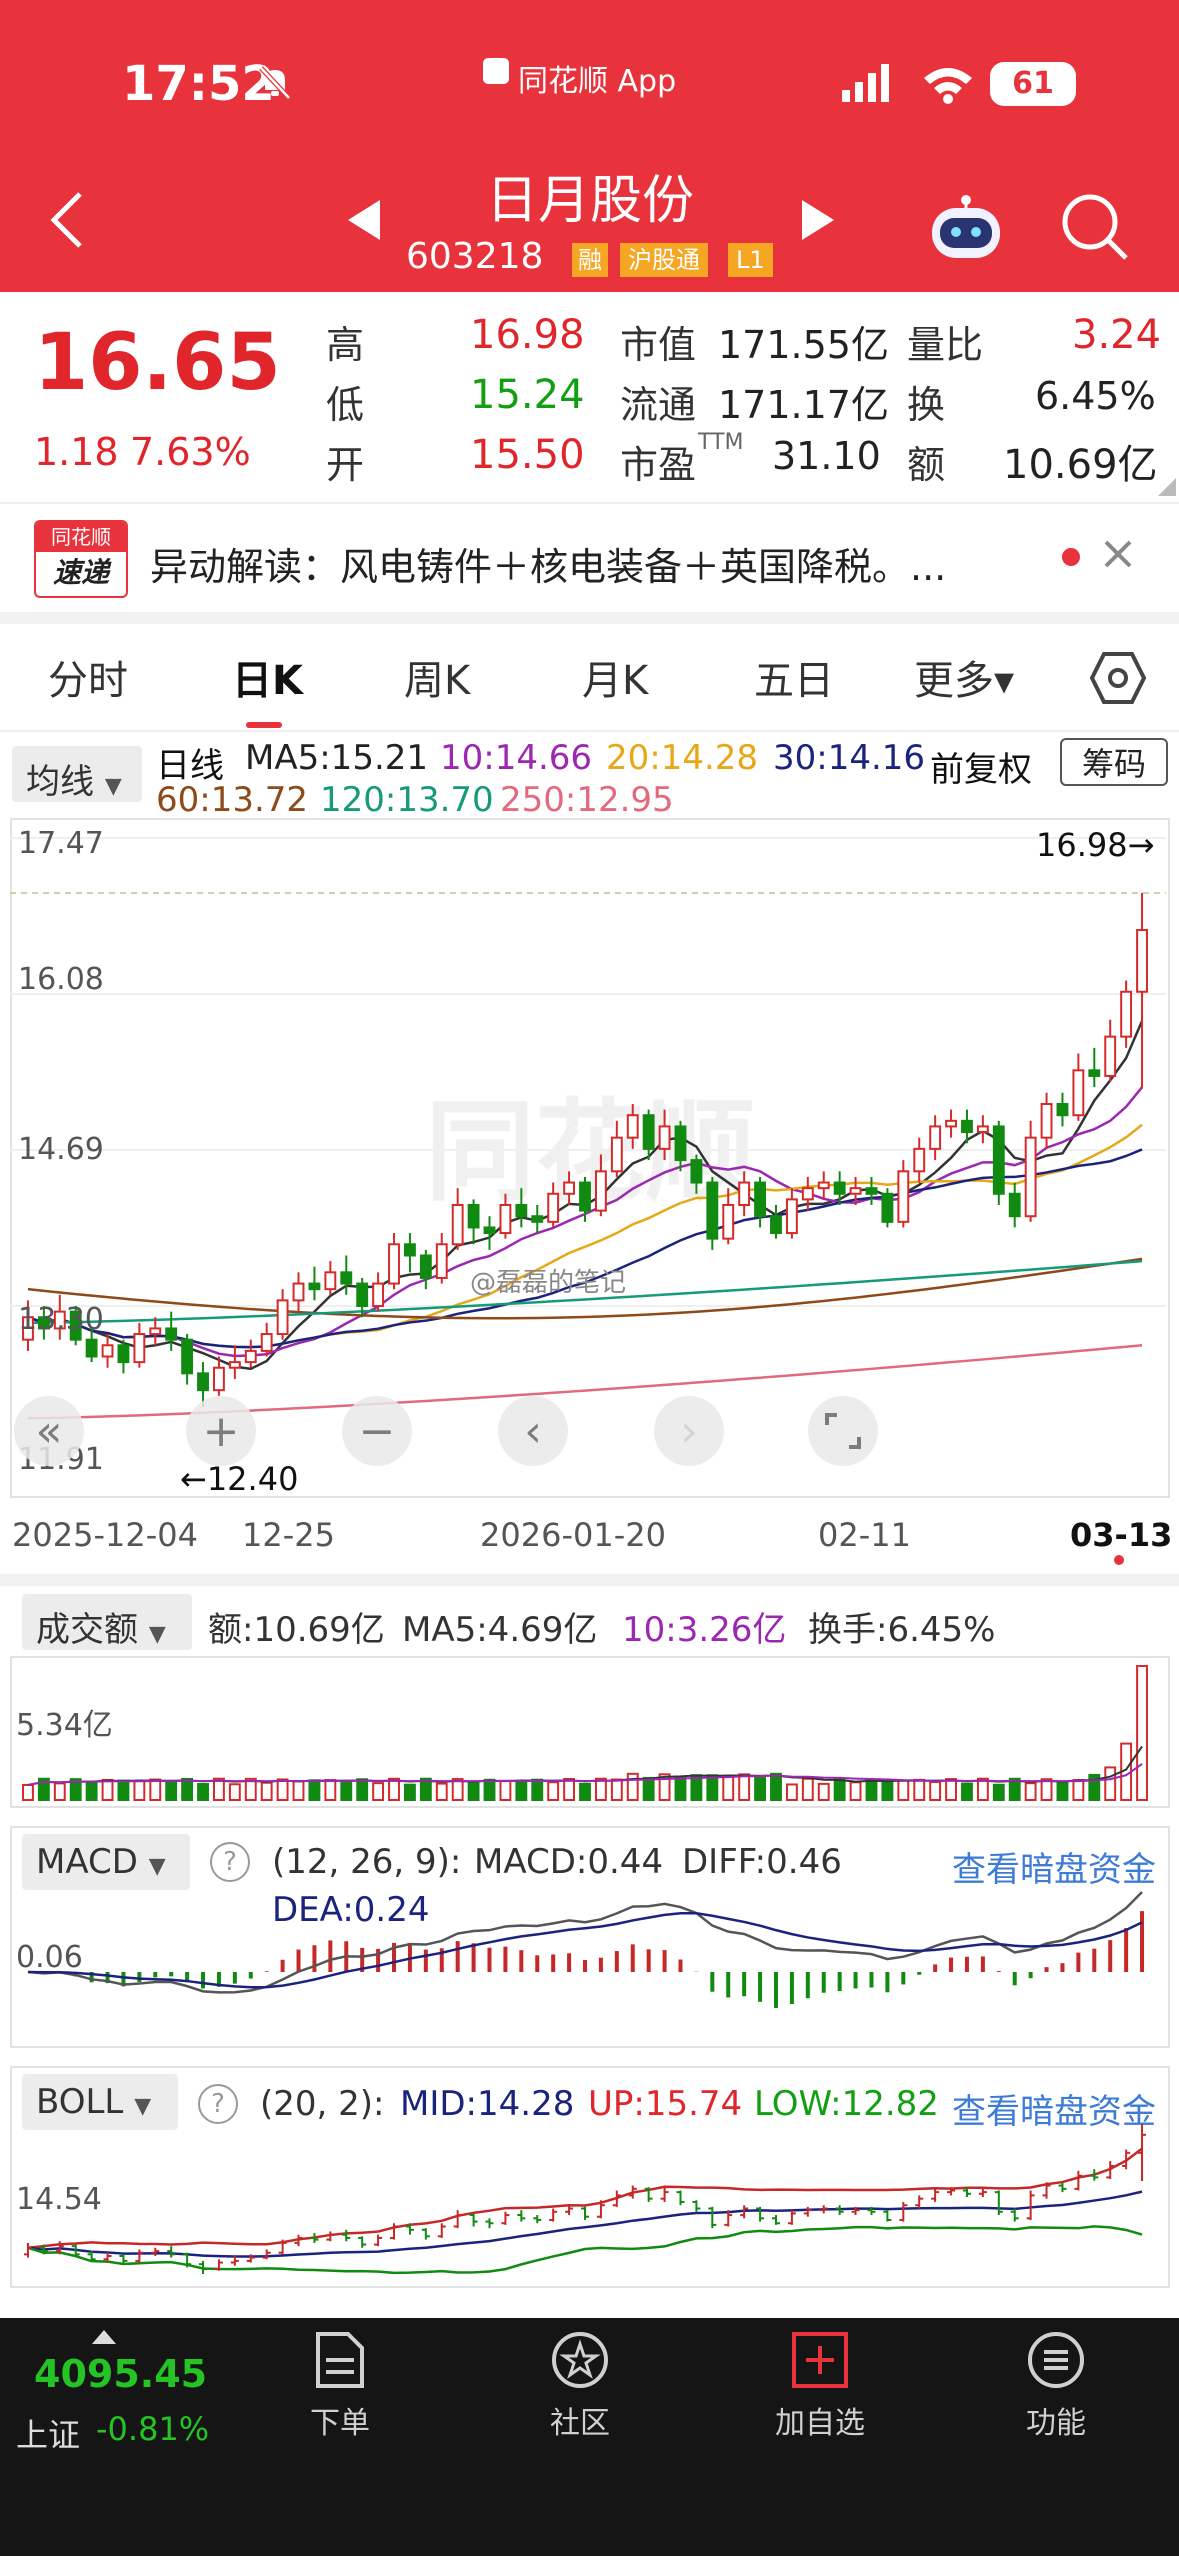 Image resolution: width=1179 pixels, height=2556 pixels. I want to click on nav-add-watchlist: 加自选, so click(820, 2386).